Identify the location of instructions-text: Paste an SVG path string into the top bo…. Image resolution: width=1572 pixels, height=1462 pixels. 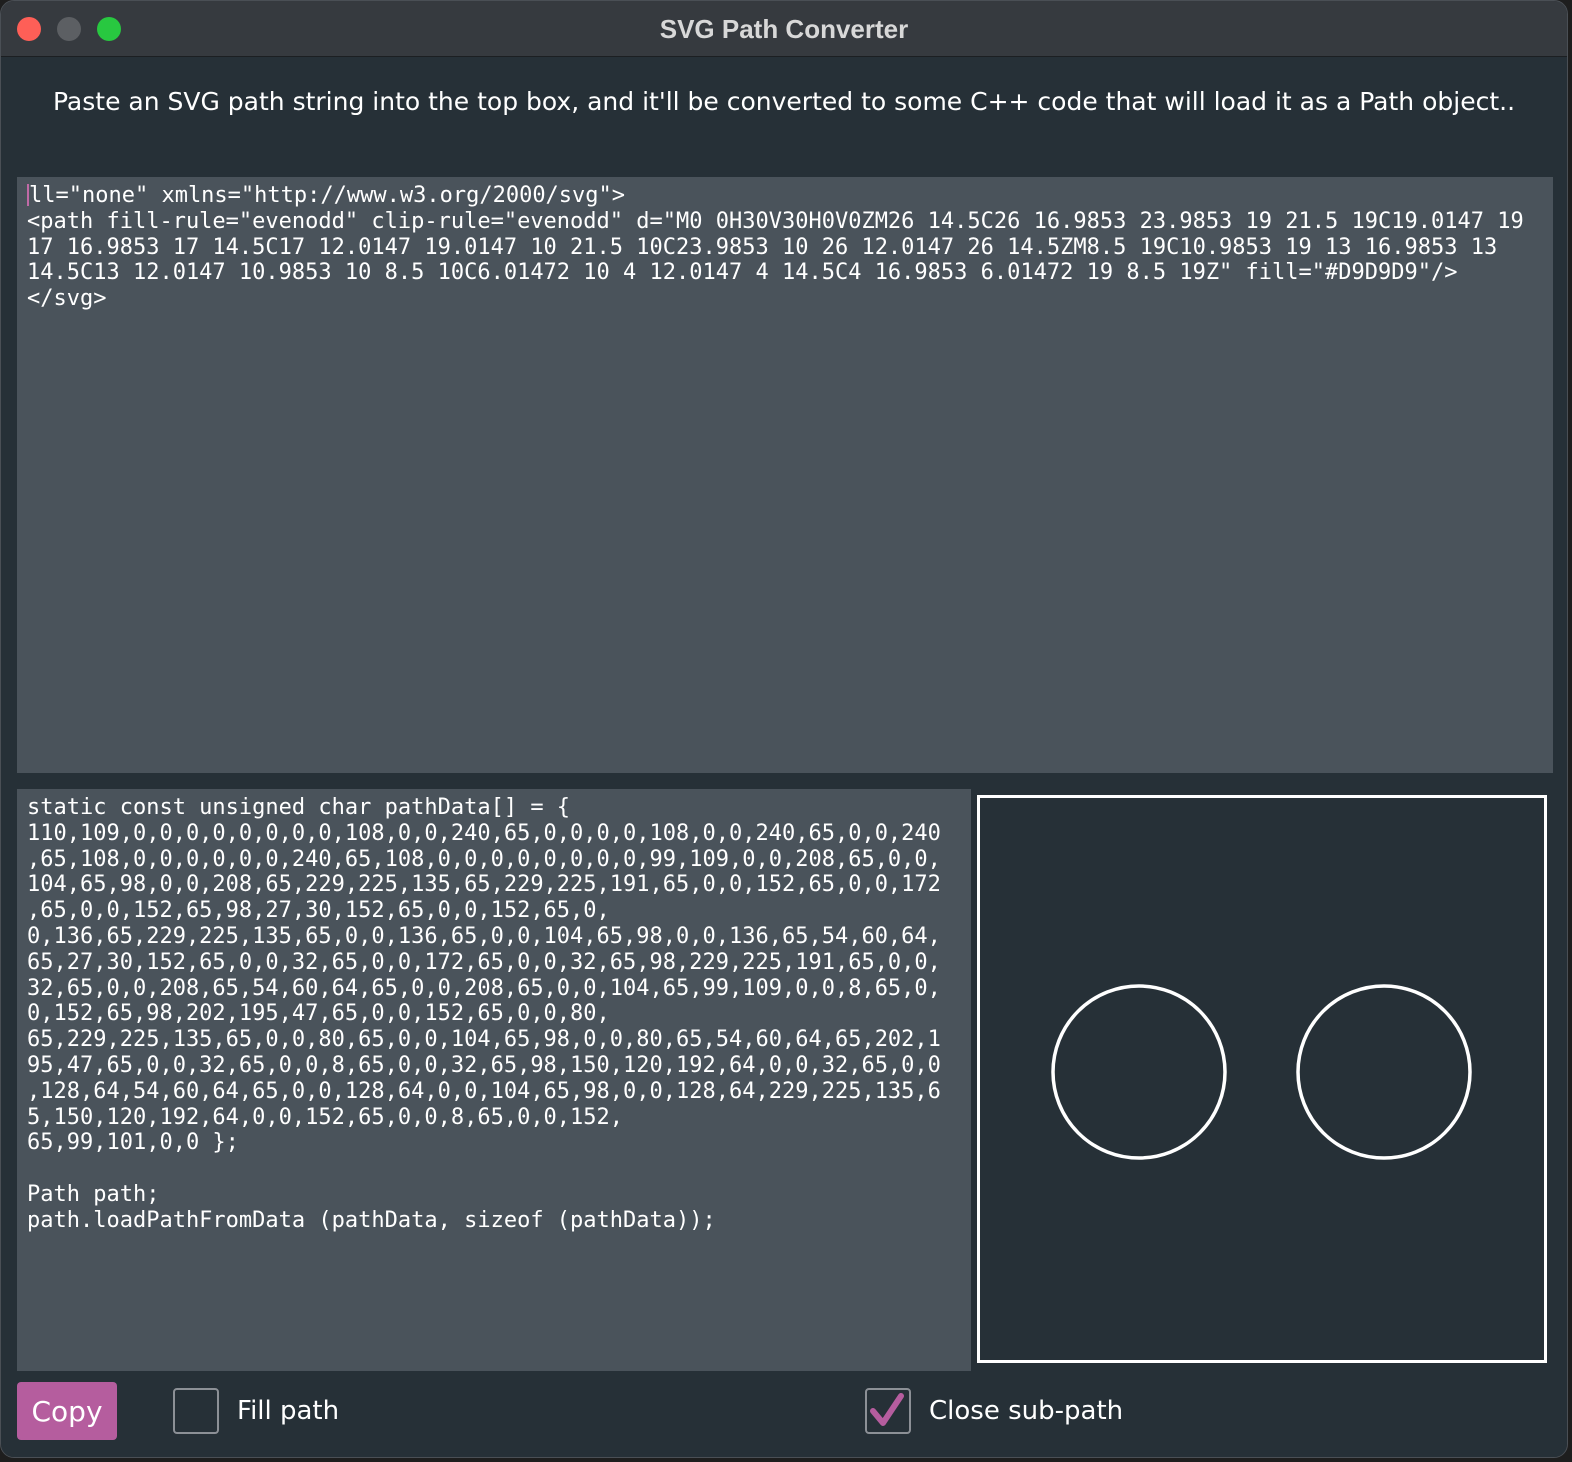
(784, 101).